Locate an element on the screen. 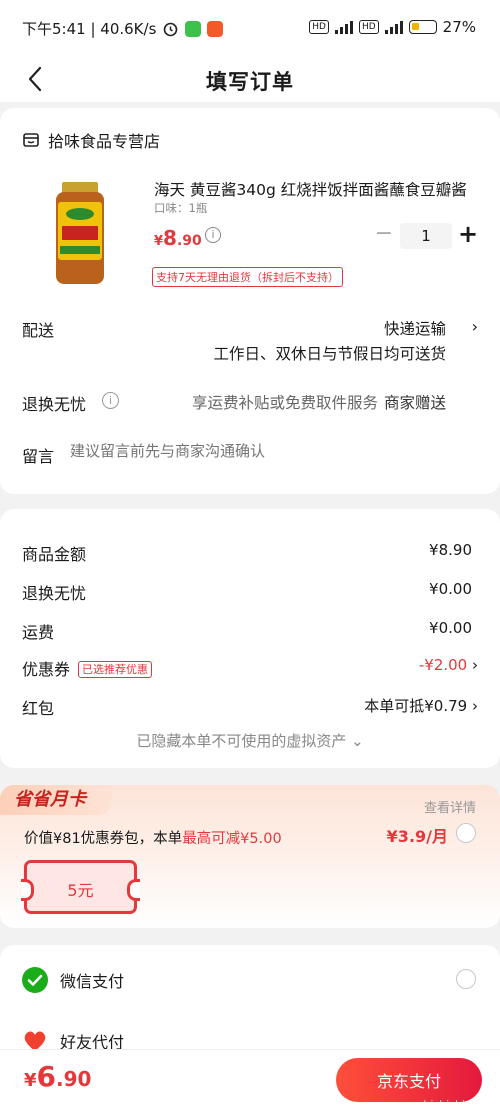 This screenshot has width=500, height=1111. return-policy-tag: 支持7天无理由退货（拆封后不支持） is located at coordinates (247, 277).